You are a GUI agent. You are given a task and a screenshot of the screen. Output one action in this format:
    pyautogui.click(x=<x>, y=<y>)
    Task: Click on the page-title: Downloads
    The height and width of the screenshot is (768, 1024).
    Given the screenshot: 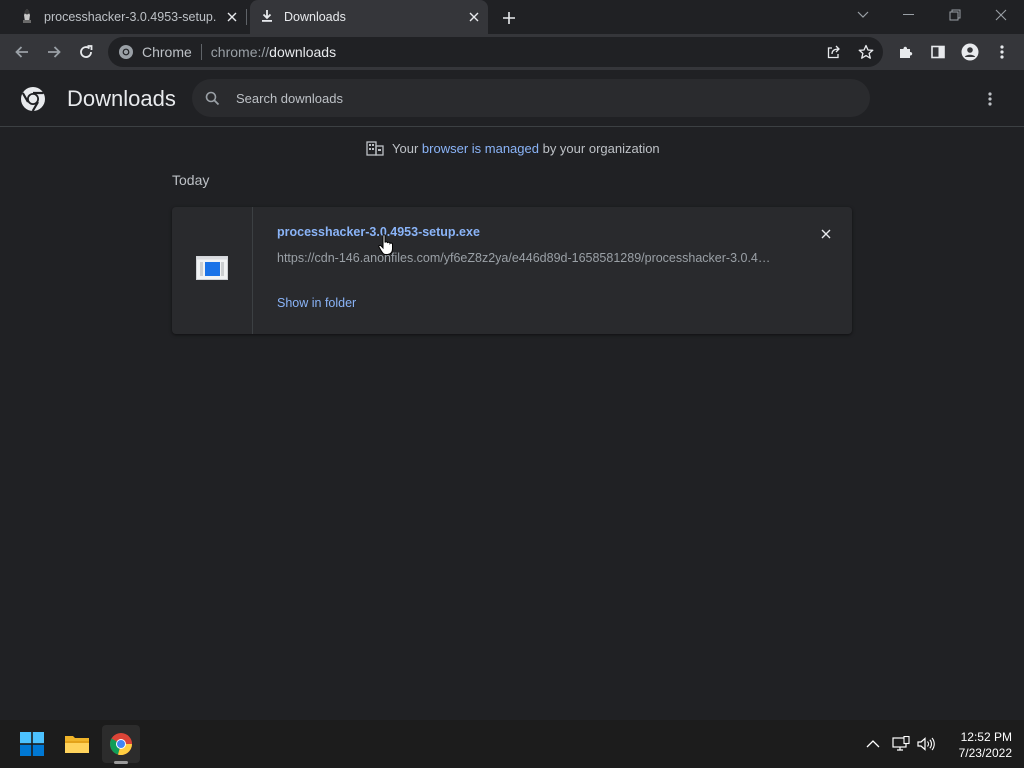 What is the action you would take?
    pyautogui.click(x=121, y=98)
    